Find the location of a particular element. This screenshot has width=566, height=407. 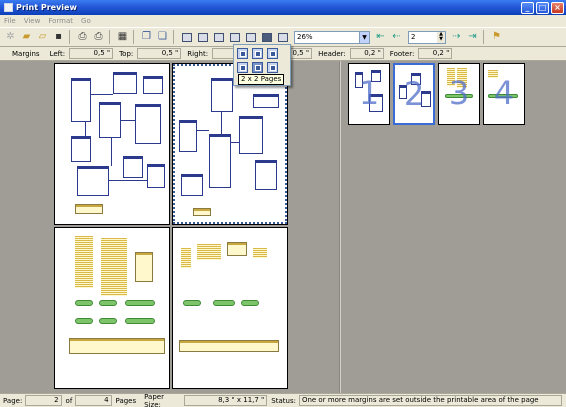

thumbnail-number: 1 is located at coordinates (369, 93).